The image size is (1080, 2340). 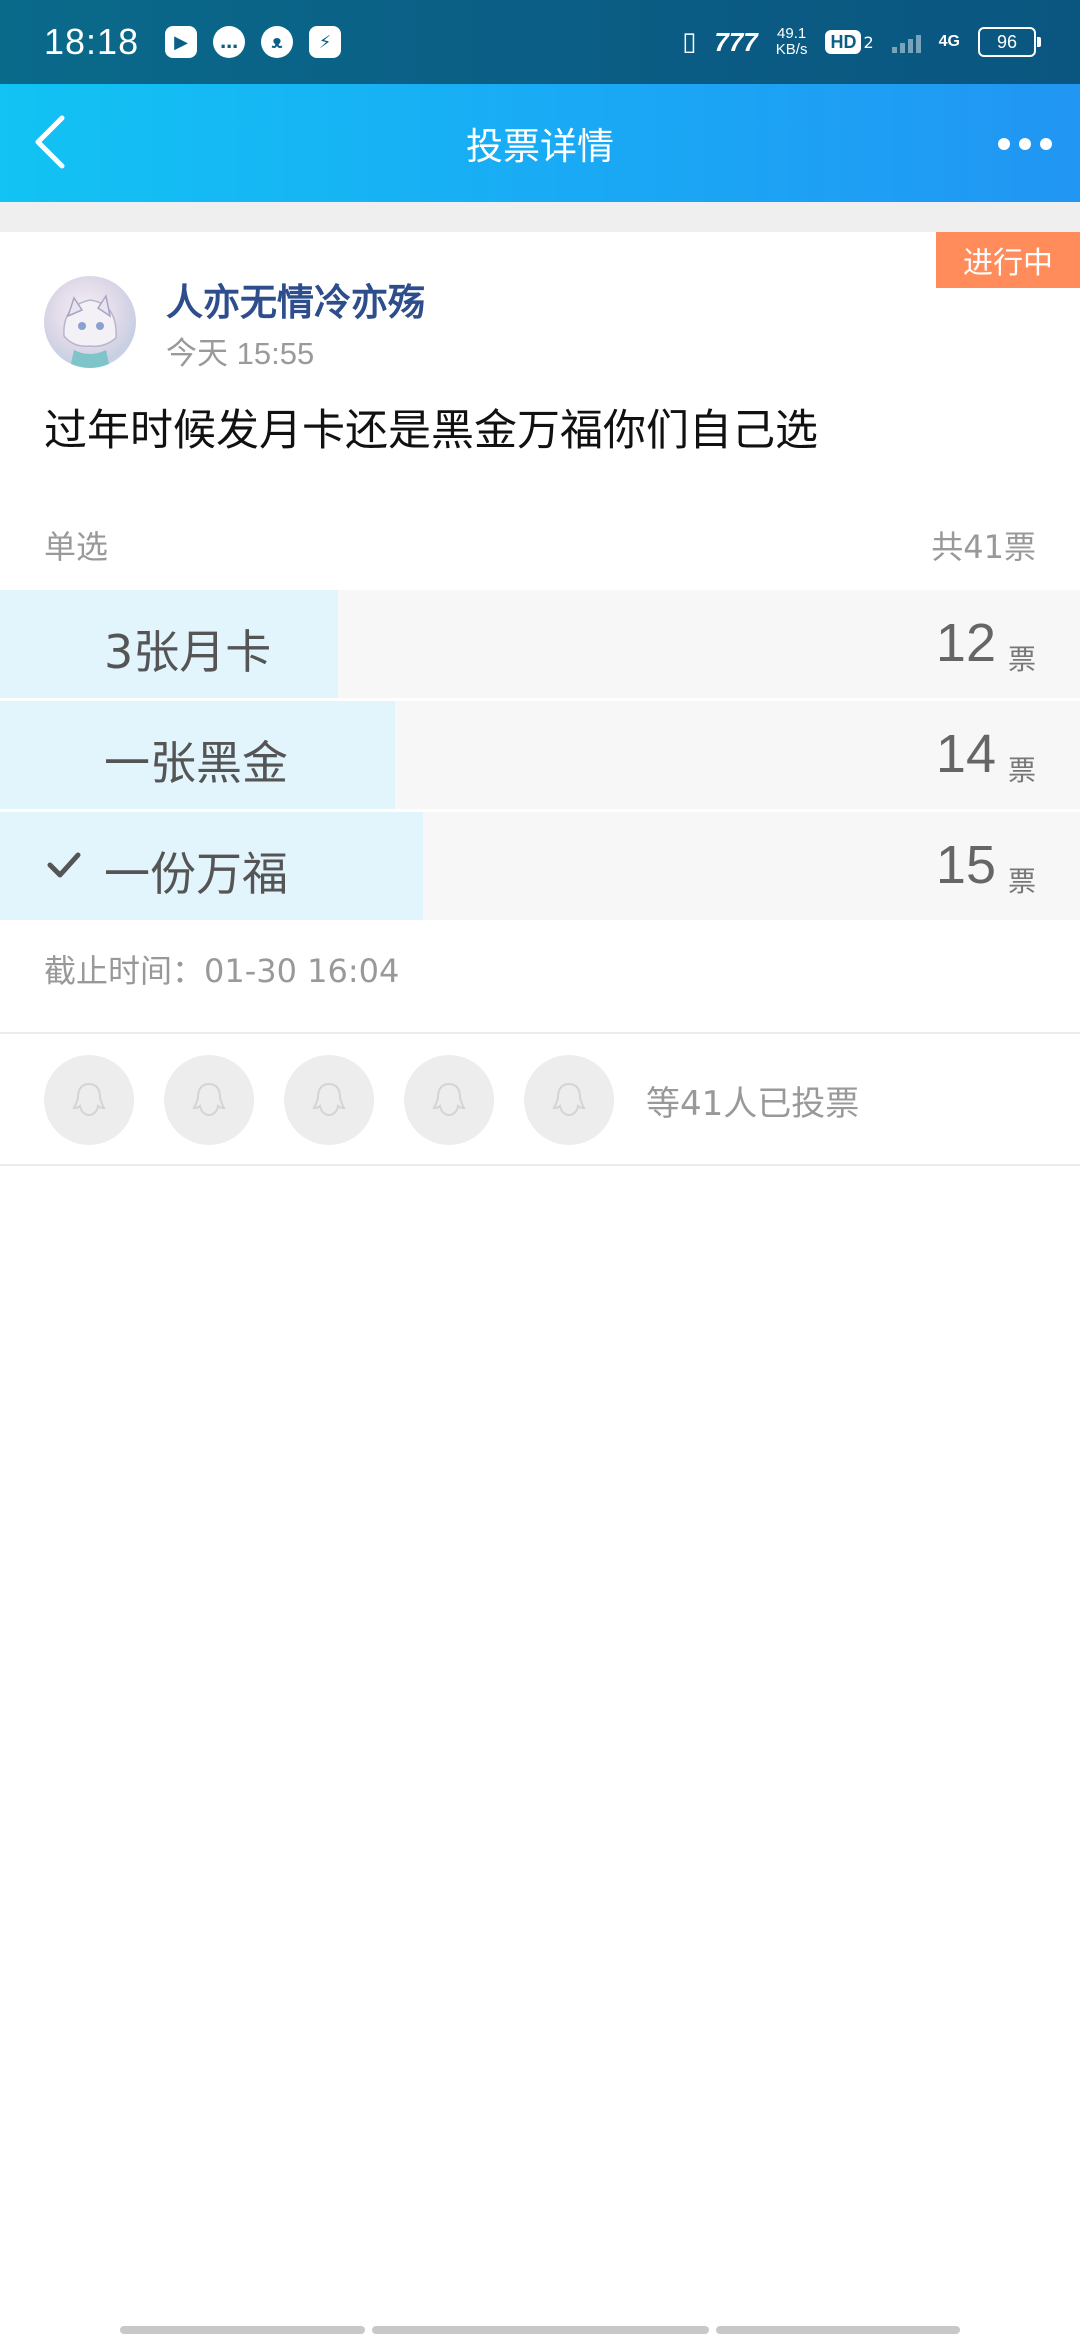 I want to click on net-speed: 49.1 KB/s, so click(x=792, y=42).